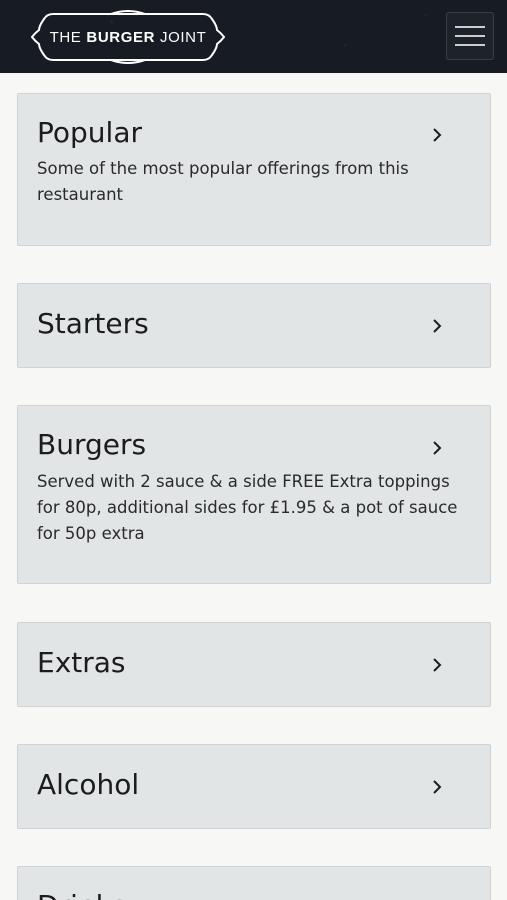 This screenshot has height=900, width=507. I want to click on category-card-alcohol: Alcohol, so click(254, 786).